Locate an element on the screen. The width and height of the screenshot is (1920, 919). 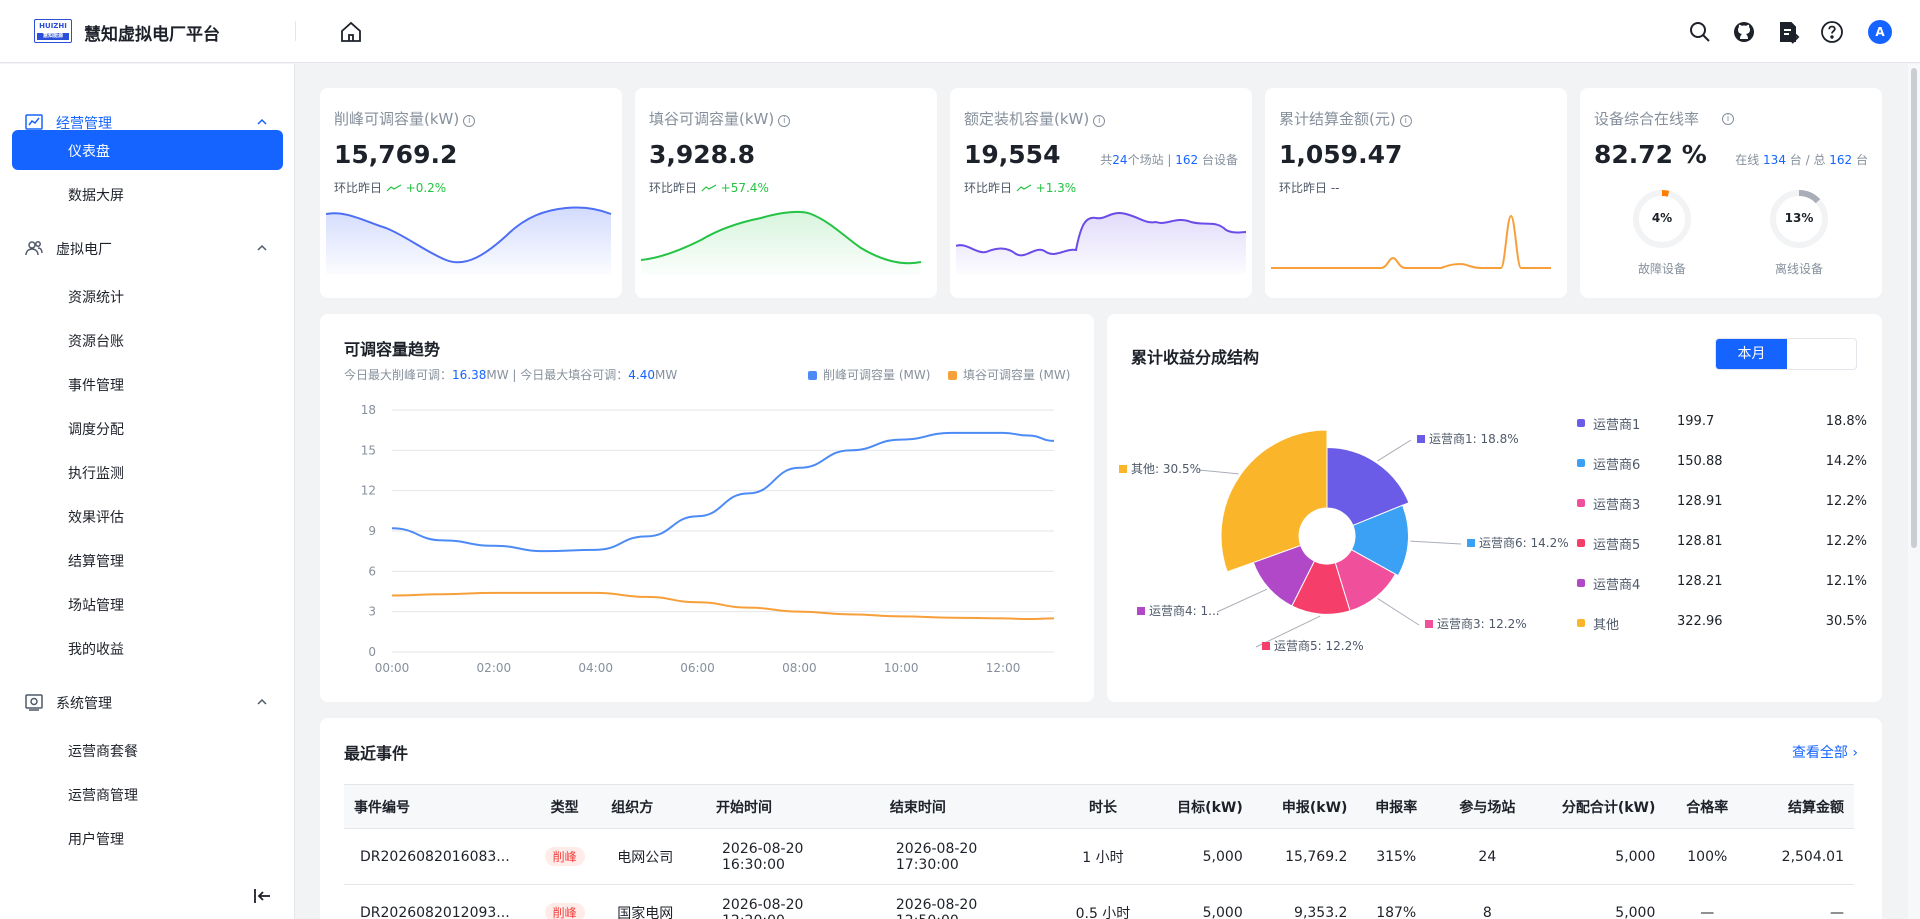
sidebar-item-dispatch: 调度分配 is located at coordinates (147, 428).